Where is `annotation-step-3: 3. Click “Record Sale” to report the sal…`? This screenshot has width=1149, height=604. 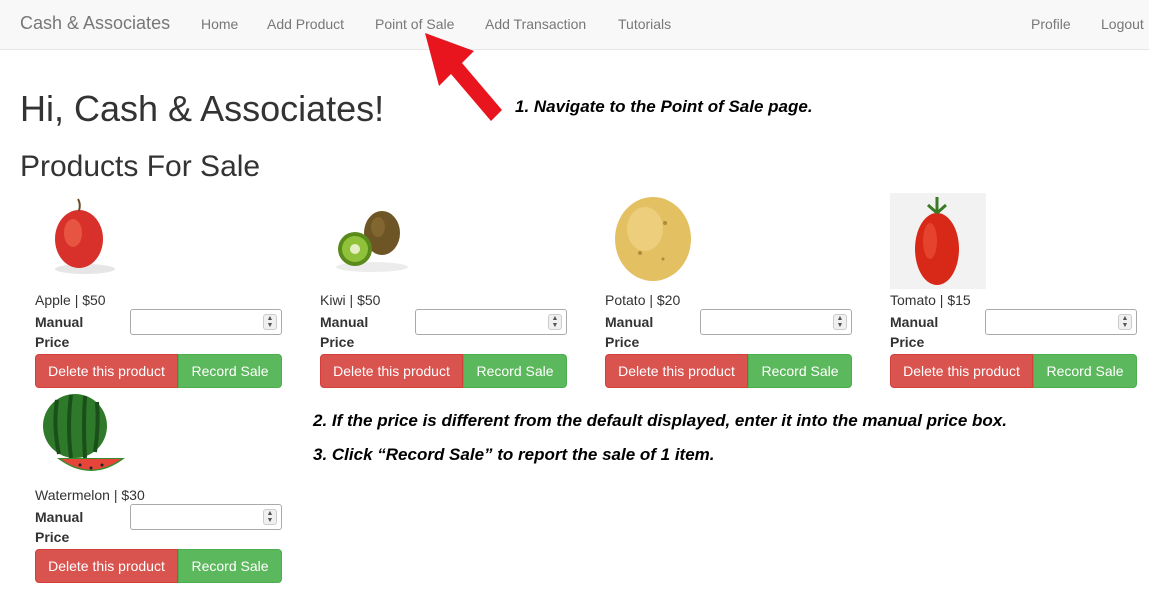 annotation-step-3: 3. Click “Record Sale” to report the sal… is located at coordinates (514, 454).